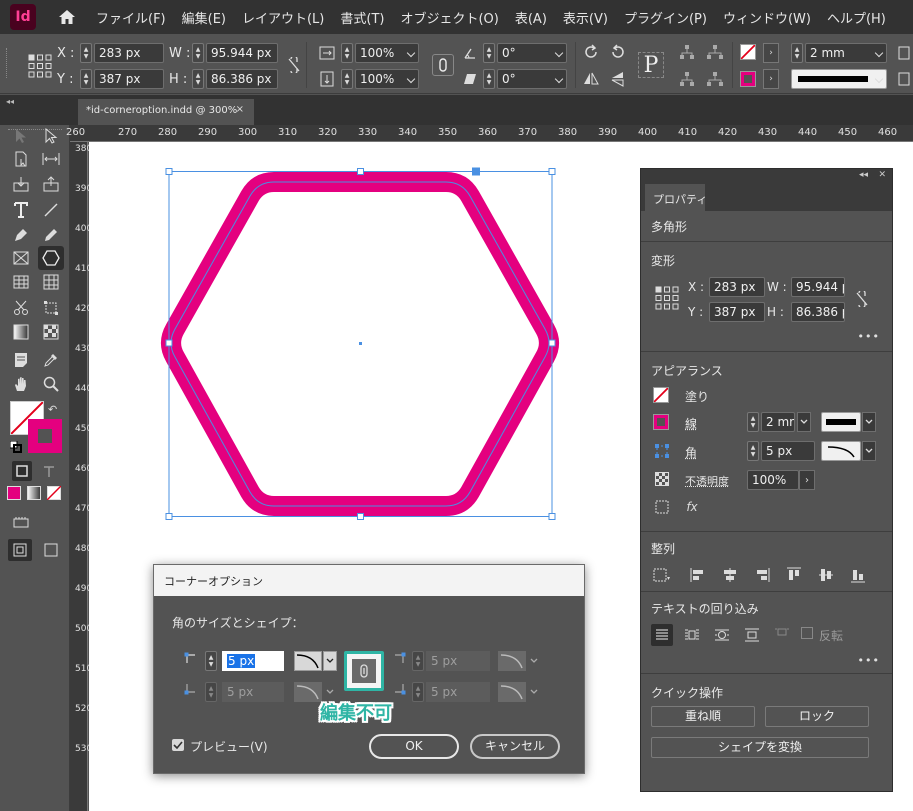 The height and width of the screenshot is (811, 913). What do you see at coordinates (715, 79) in the screenshot?
I see `select-next-icon` at bounding box center [715, 79].